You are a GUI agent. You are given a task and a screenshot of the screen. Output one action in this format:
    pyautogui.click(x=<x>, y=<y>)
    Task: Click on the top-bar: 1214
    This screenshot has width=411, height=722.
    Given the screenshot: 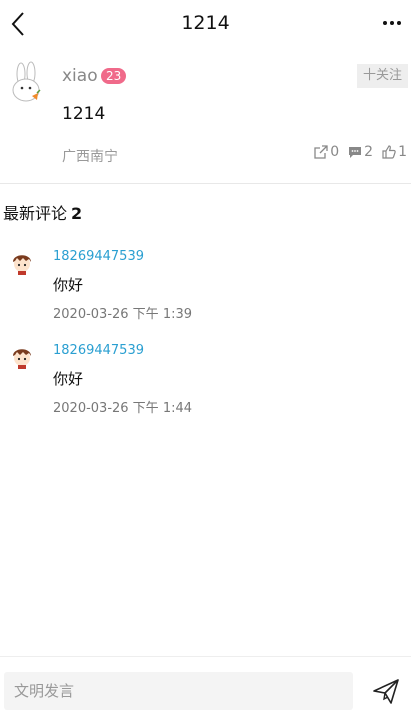 What is the action you would take?
    pyautogui.click(x=205, y=25)
    